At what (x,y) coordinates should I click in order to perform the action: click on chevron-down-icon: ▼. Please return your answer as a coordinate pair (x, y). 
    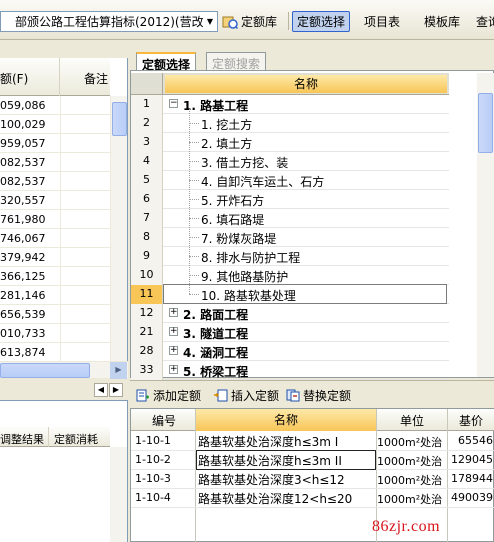
    Looking at the image, I should click on (210, 21).